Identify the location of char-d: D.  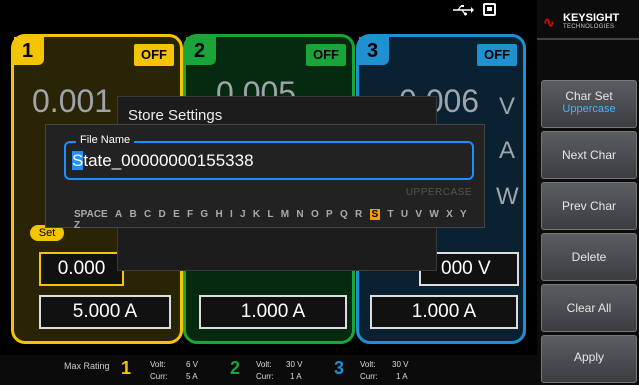
(162, 214).